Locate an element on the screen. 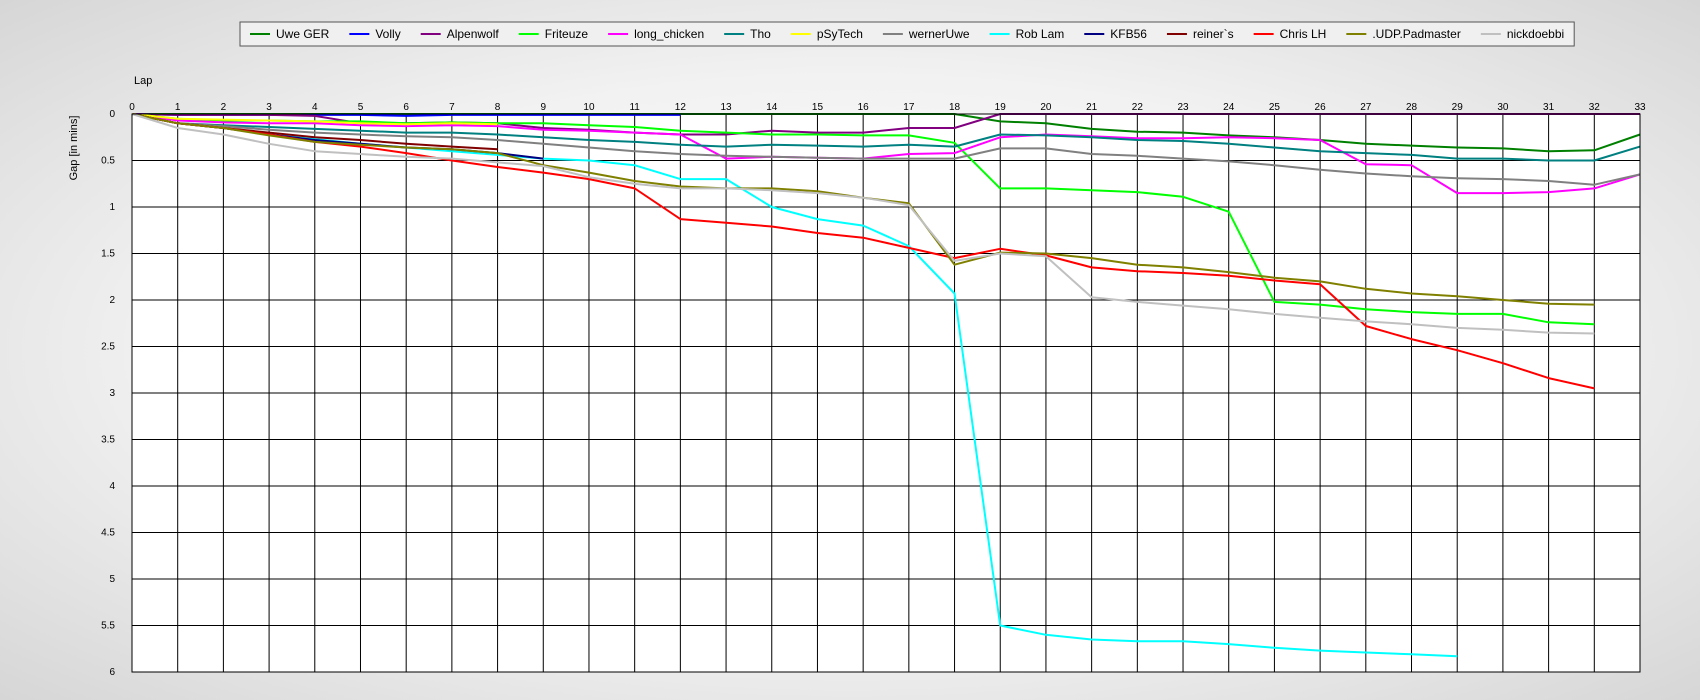 The image size is (1700, 700). x-tick-label: 26 is located at coordinates (1321, 107).